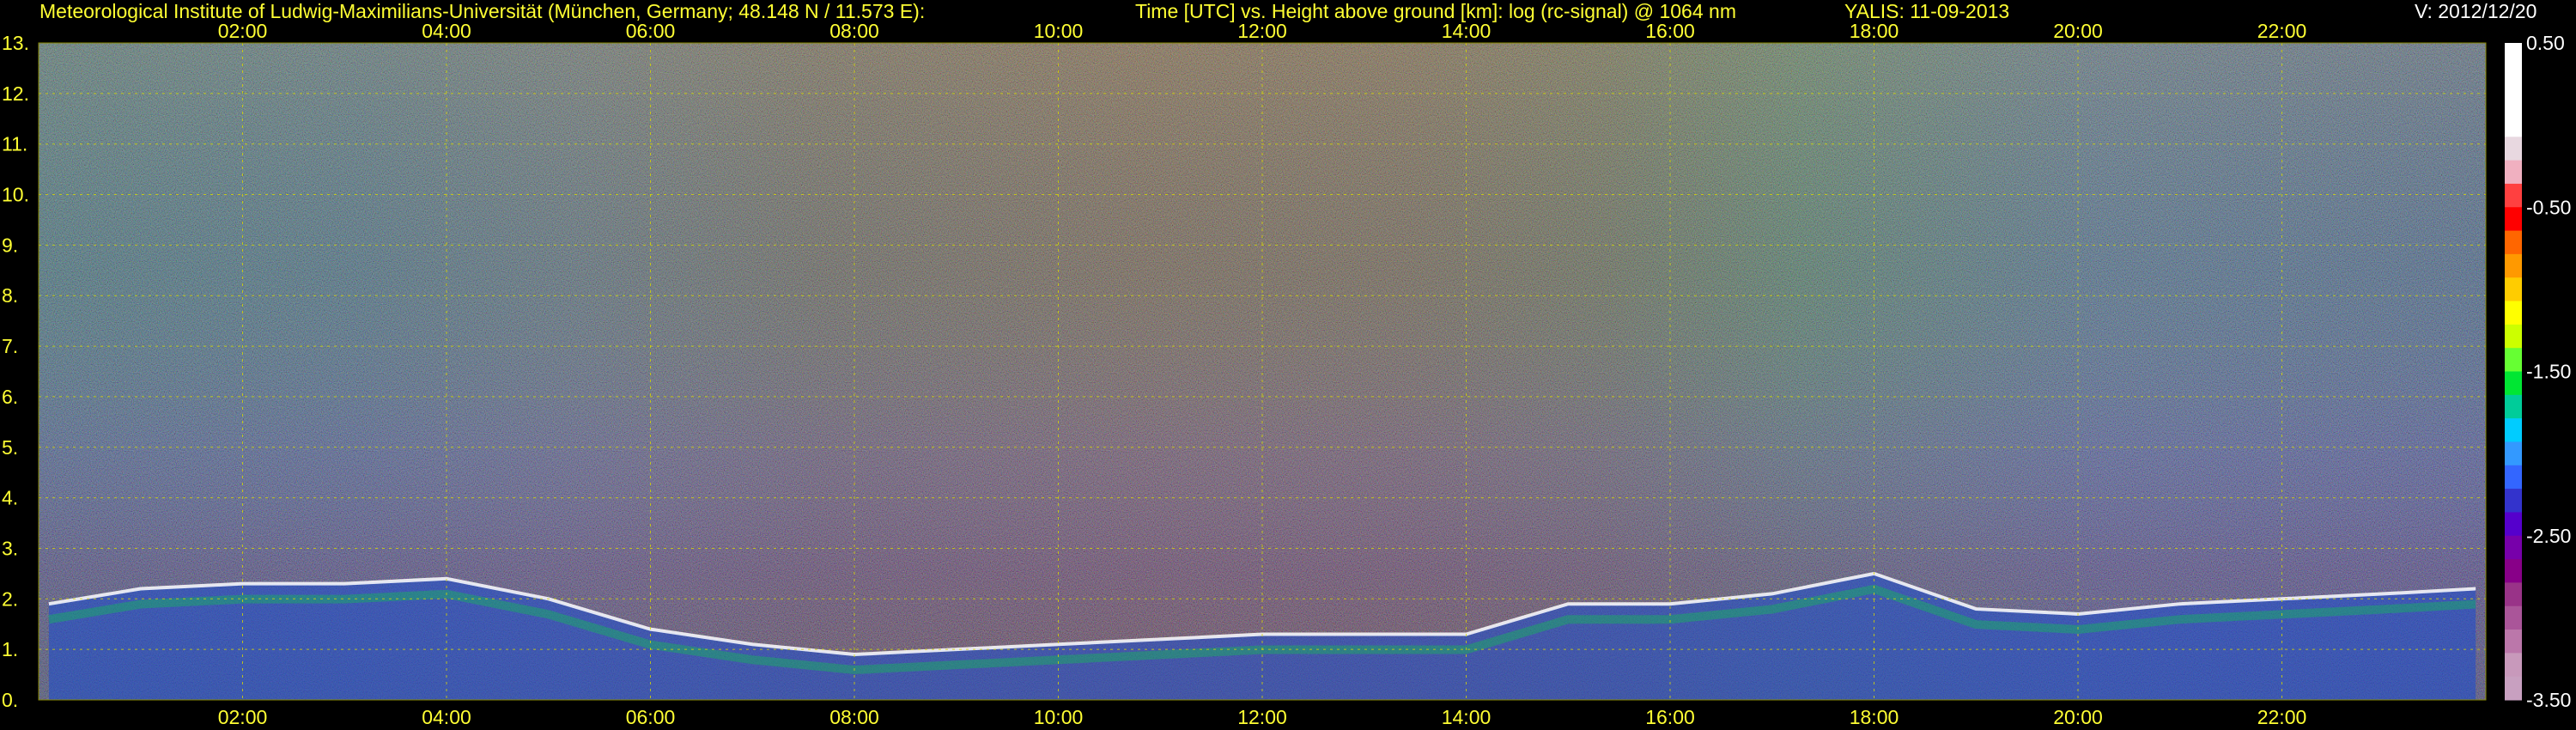 Image resolution: width=2576 pixels, height=730 pixels. I want to click on x-tick-label-bottom: 22:00, so click(2282, 717).